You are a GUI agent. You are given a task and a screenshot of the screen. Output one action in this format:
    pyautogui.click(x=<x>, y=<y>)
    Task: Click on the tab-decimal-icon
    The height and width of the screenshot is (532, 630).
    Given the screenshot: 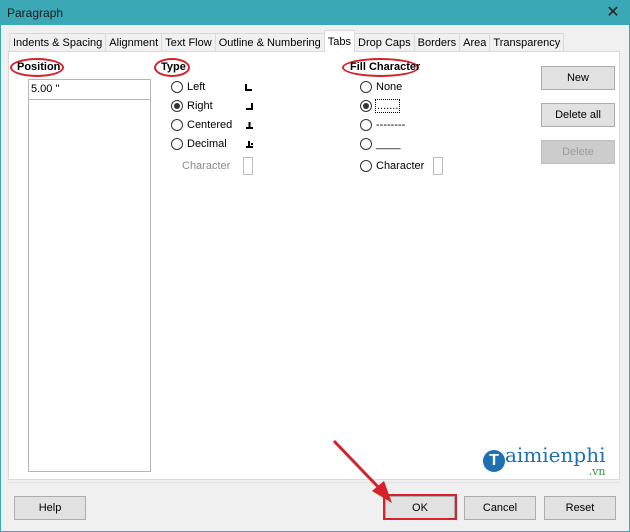 What is the action you would take?
    pyautogui.click(x=249, y=144)
    